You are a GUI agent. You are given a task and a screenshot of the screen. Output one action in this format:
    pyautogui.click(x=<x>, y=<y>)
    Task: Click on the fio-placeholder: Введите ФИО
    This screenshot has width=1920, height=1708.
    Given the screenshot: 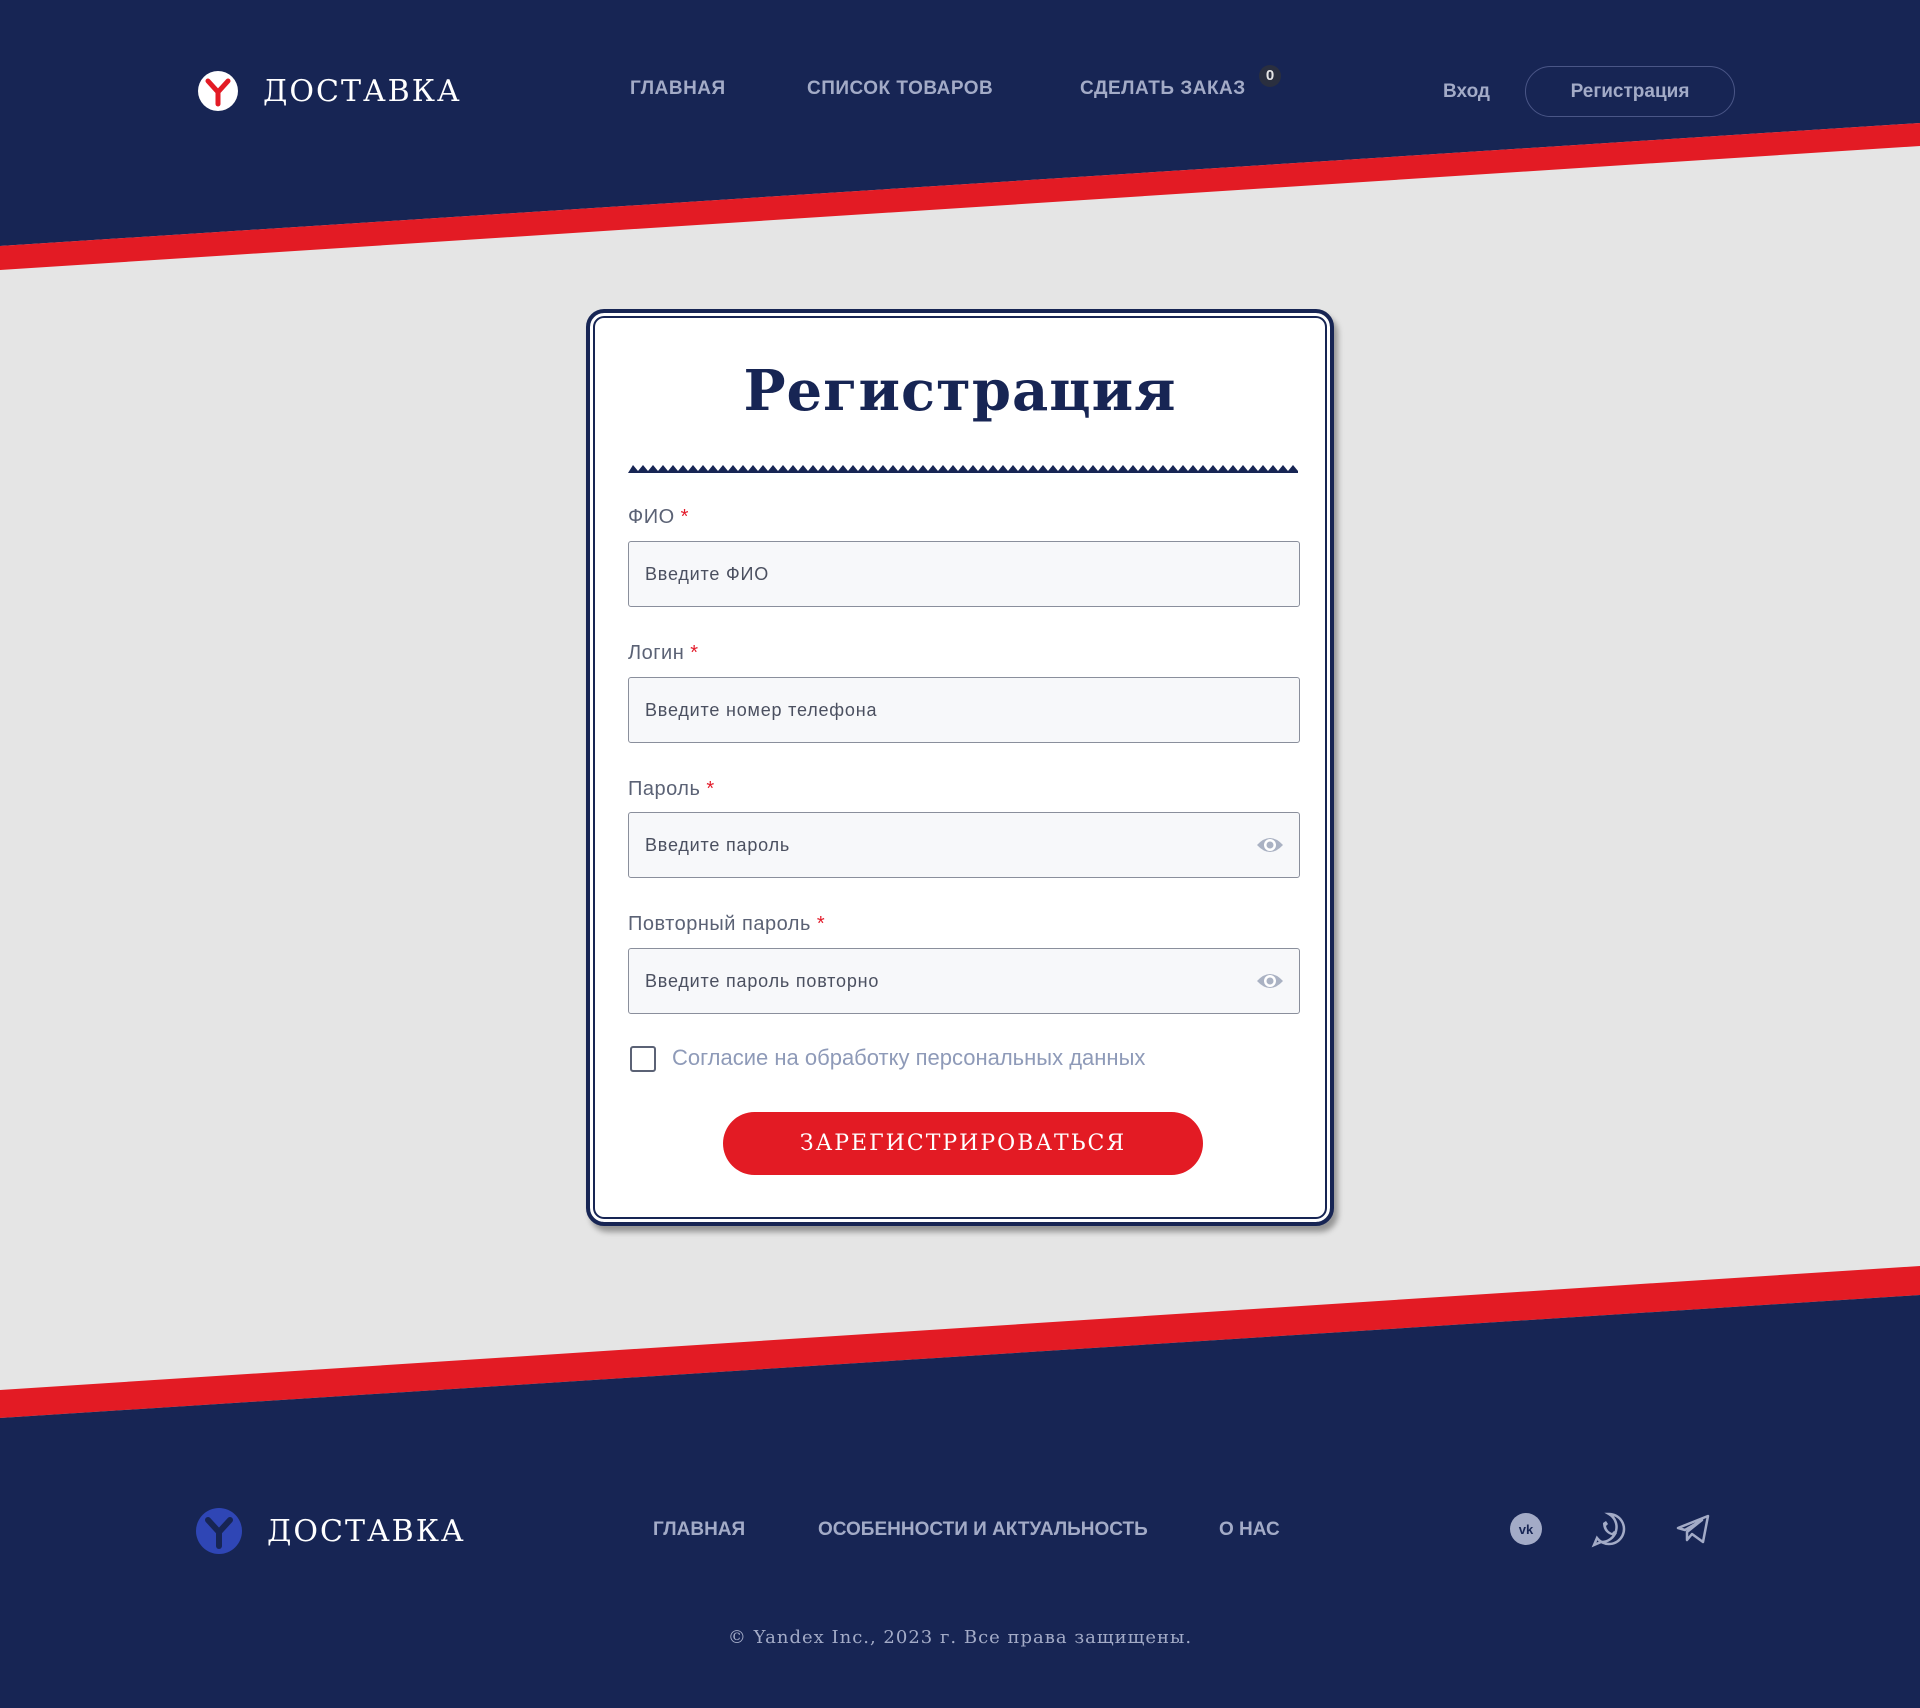 What is the action you would take?
    pyautogui.click(x=707, y=574)
    